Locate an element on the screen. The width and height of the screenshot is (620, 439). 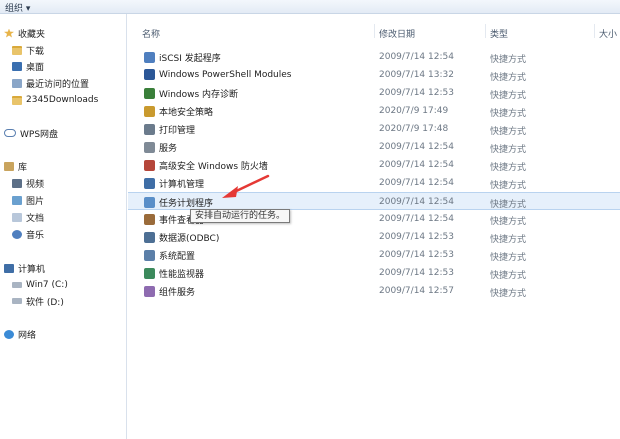
file-name: 打印管理 is located at coordinates (177, 131).